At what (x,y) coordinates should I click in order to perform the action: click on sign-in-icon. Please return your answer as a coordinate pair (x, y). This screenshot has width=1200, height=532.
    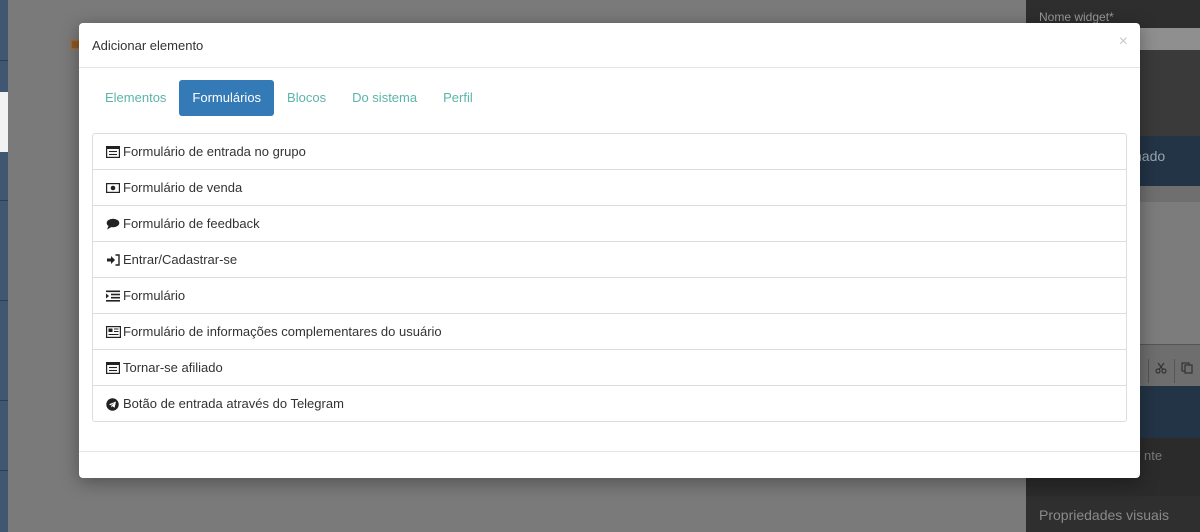
    Looking at the image, I should click on (113, 259).